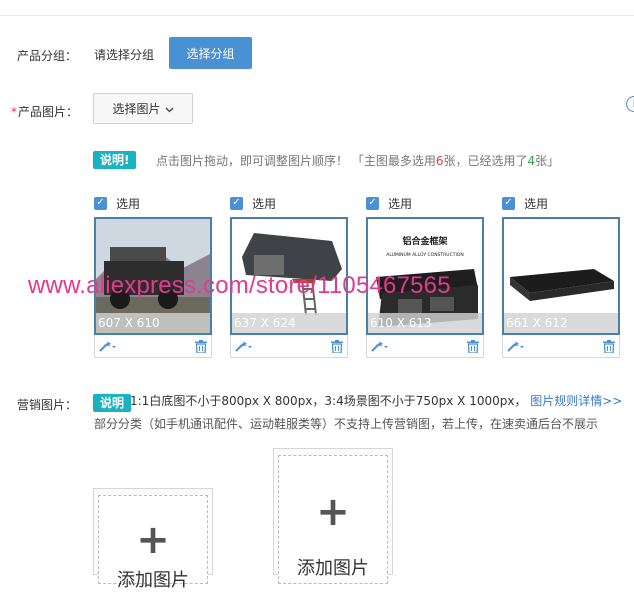 Image resolution: width=634 pixels, height=592 pixels. I want to click on product-images-label-text: 产品图片：, so click(48, 112).